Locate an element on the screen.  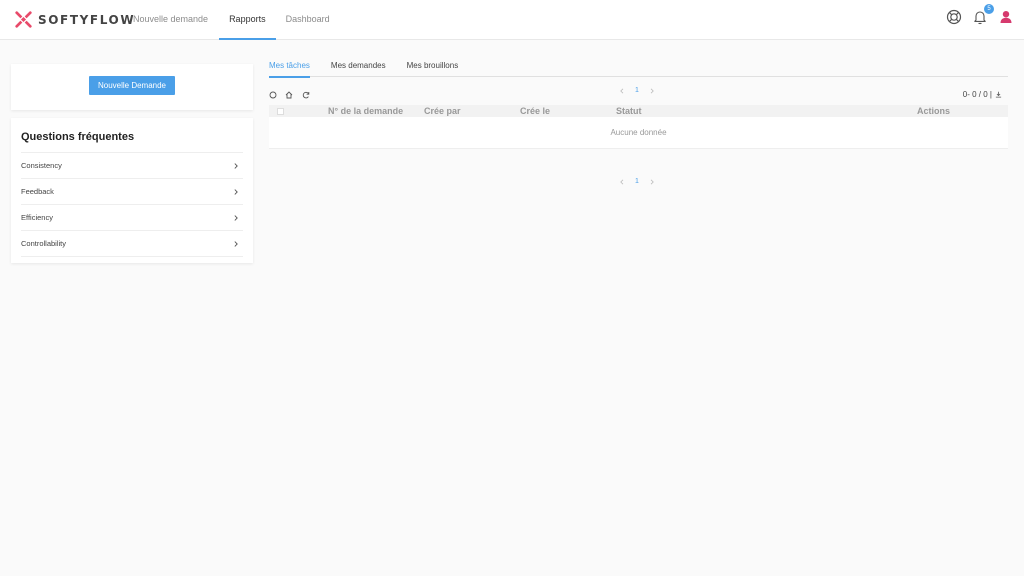
faq-title: Questions fréquentes is located at coordinates (78, 137).